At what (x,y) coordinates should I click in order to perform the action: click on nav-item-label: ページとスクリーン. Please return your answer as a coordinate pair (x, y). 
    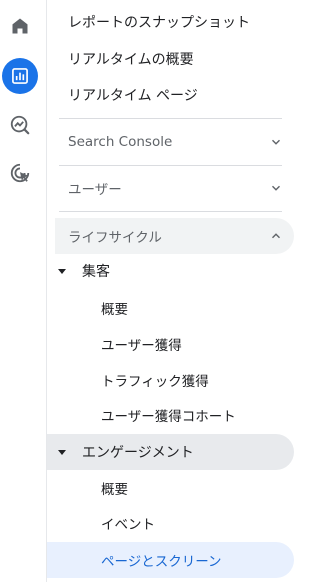
    Looking at the image, I should click on (161, 562).